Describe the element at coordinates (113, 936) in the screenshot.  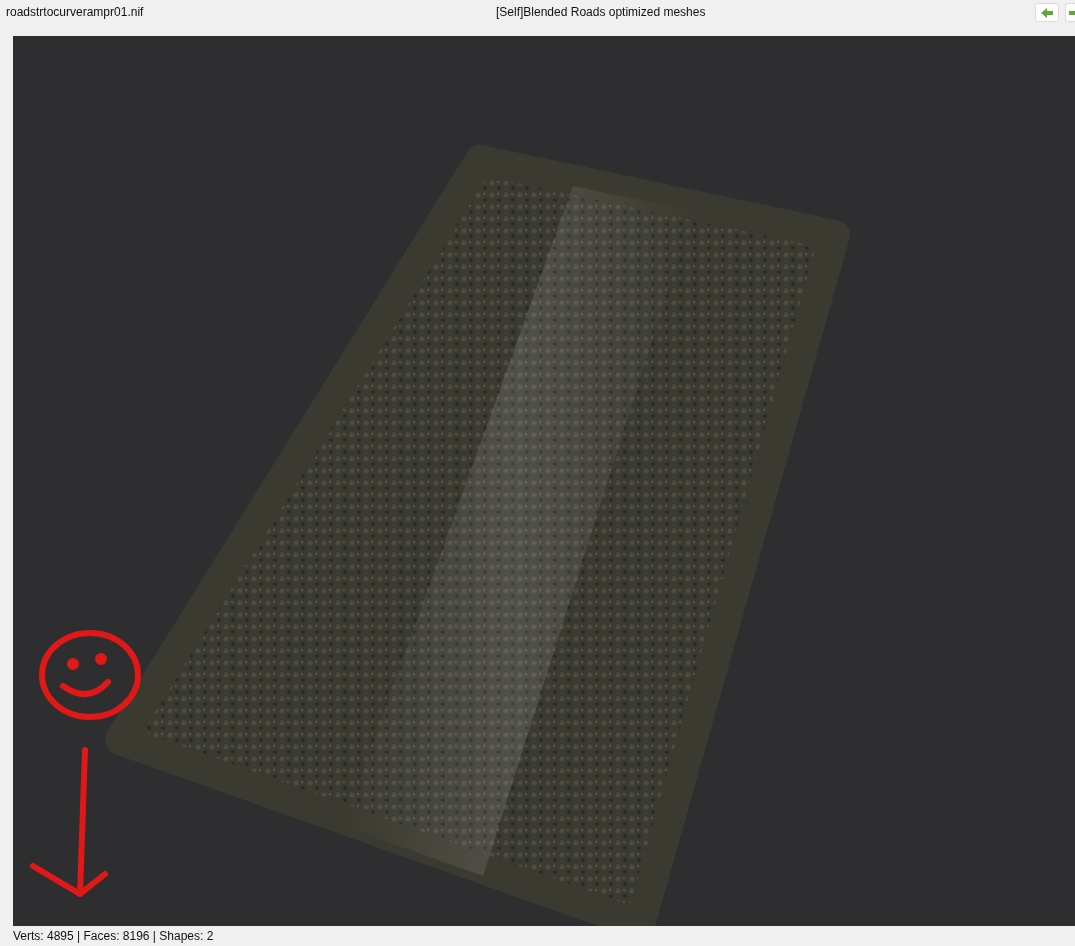
I see `status-bar-text: Verts: 4895 | Faces: 8196 | Shapes: 2` at that location.